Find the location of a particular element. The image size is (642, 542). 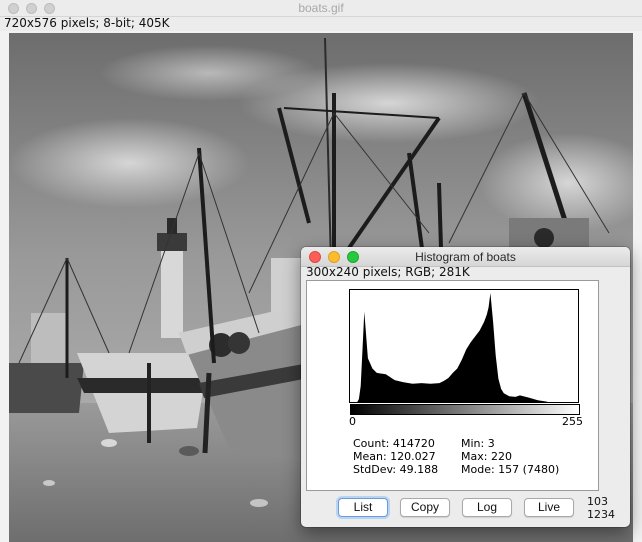

stat-mode: Mode: 157 (7480) is located at coordinates (510, 469).